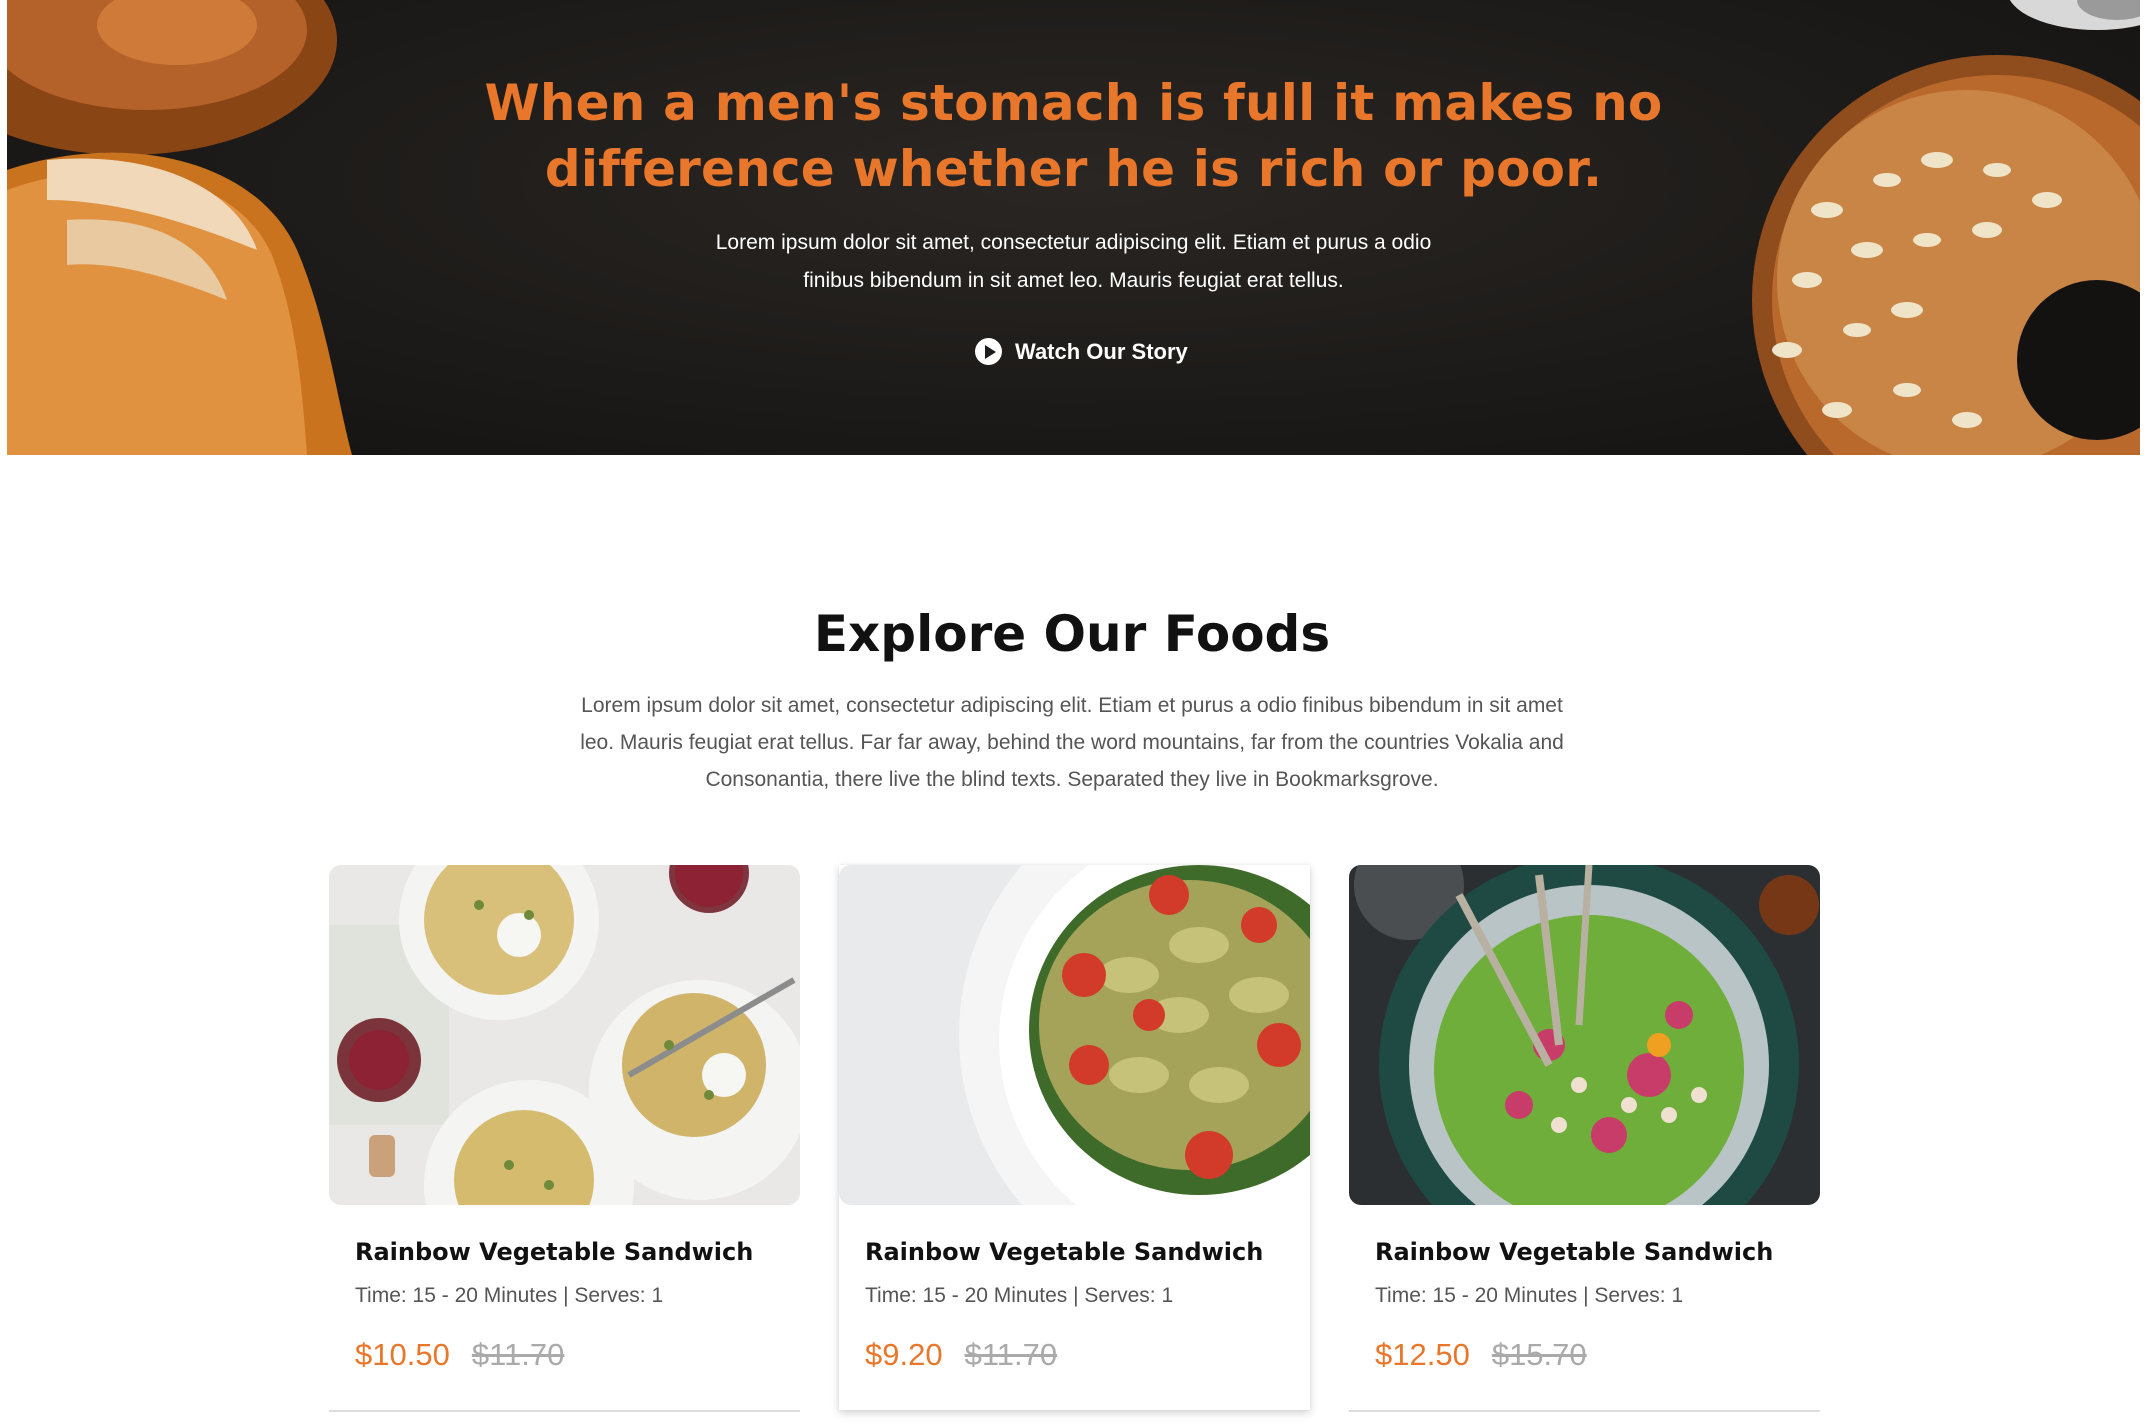  What do you see at coordinates (1584, 1035) in the screenshot?
I see `food-image-green-bowl` at bounding box center [1584, 1035].